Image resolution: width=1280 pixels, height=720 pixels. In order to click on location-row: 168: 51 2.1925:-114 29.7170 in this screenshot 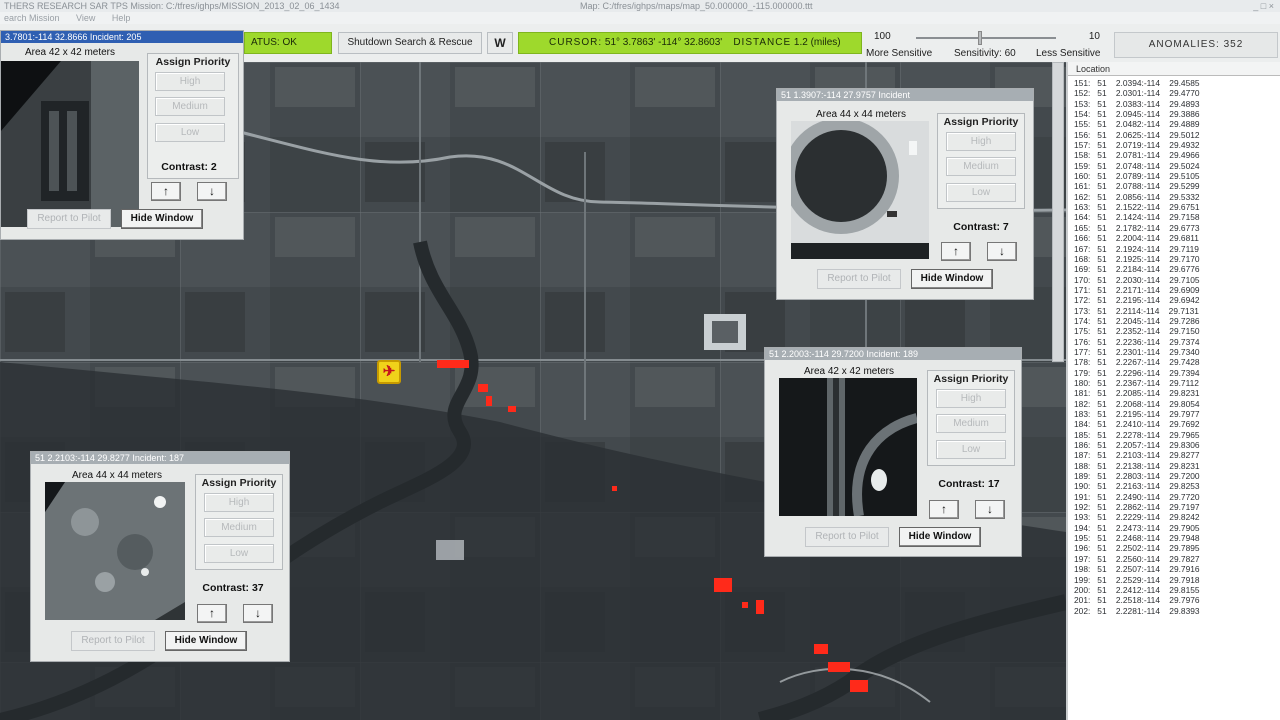, I will do `click(1174, 259)`.